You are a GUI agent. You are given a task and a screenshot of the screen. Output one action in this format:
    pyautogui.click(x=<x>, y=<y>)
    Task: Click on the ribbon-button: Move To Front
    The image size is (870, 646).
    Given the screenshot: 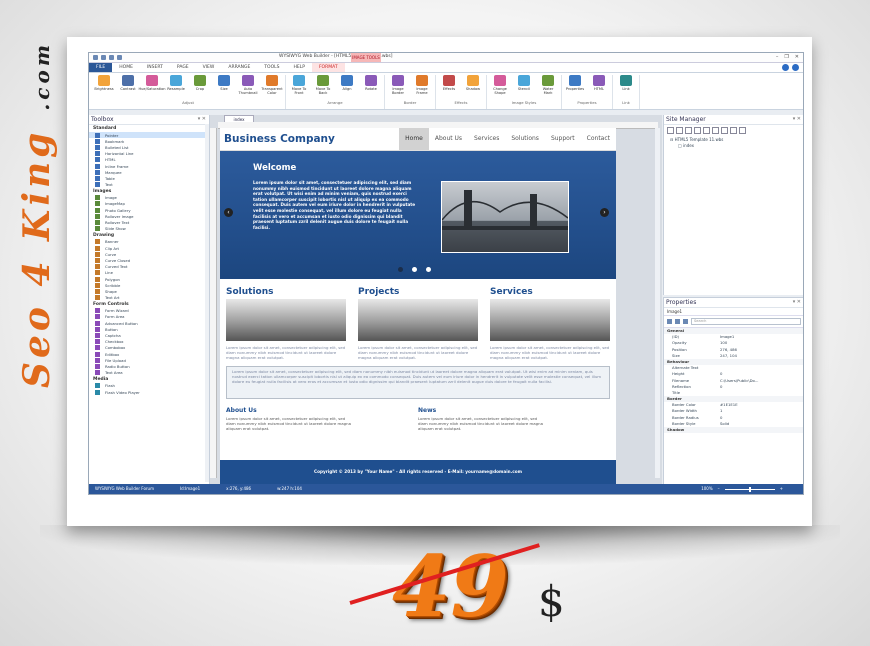 What is the action you would take?
    pyautogui.click(x=299, y=87)
    